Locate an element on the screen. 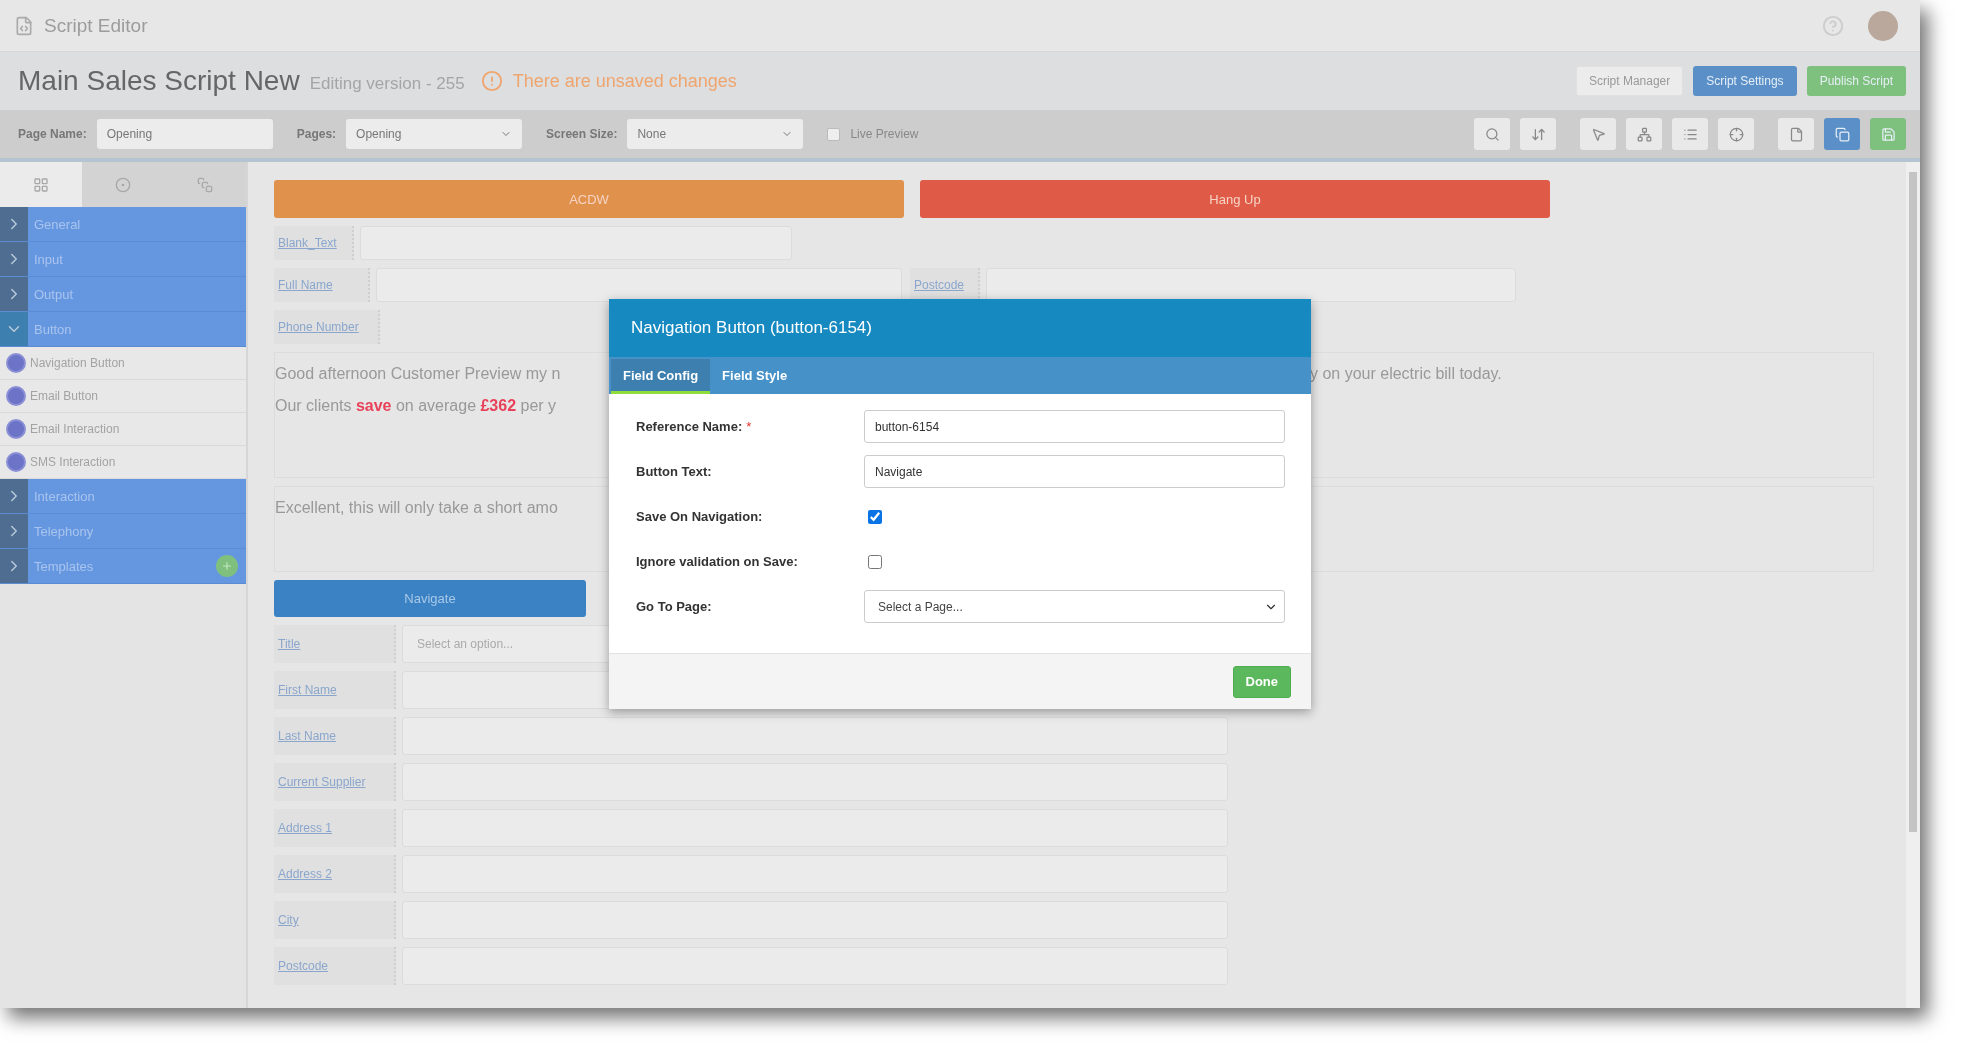 The width and height of the screenshot is (1970, 1059). category-label: Templates is located at coordinates (64, 566).